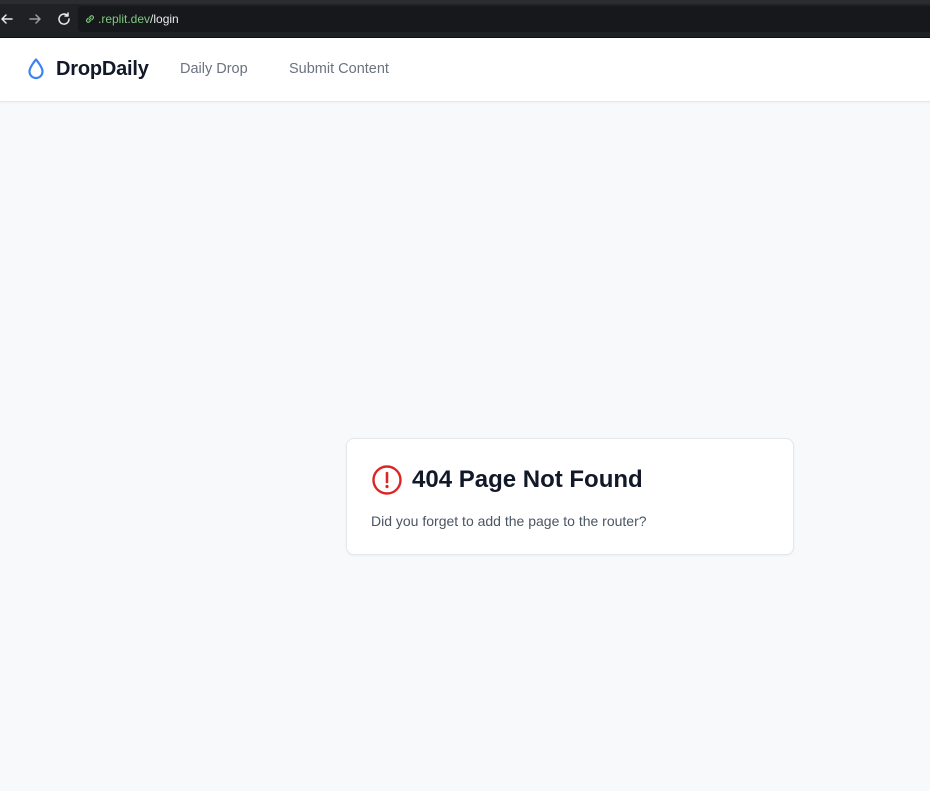 The height and width of the screenshot is (791, 930). What do you see at coordinates (90, 19) in the screenshot?
I see `link-icon` at bounding box center [90, 19].